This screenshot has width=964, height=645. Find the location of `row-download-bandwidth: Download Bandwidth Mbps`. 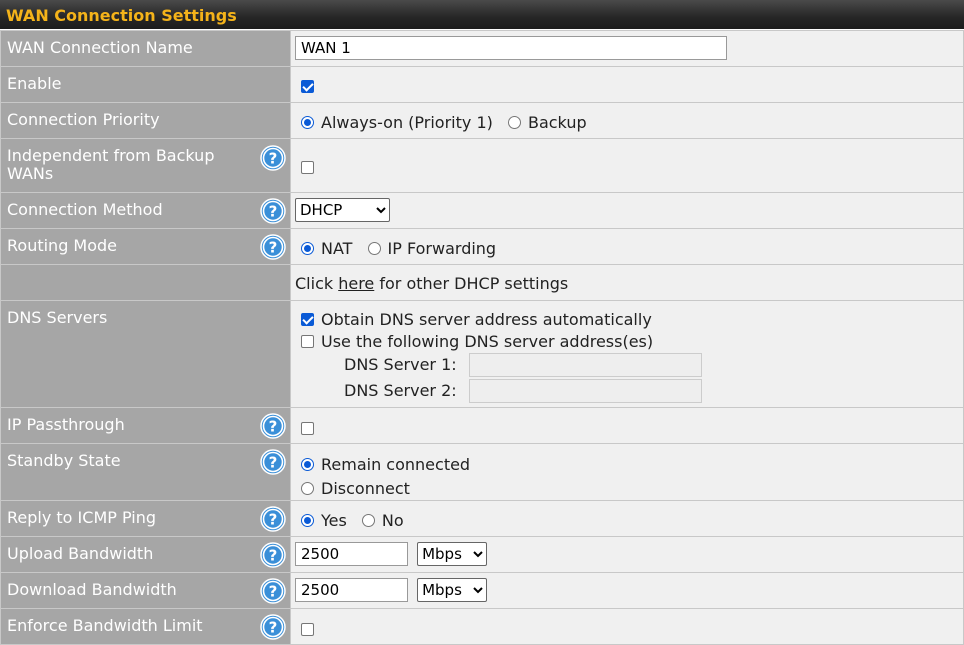

row-download-bandwidth: Download Bandwidth Mbps is located at coordinates (482, 590).